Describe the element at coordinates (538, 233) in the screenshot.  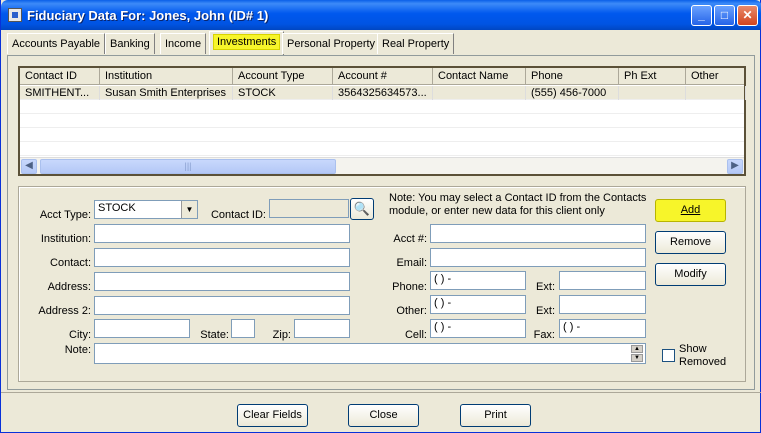
I see `acct-no-field` at that location.